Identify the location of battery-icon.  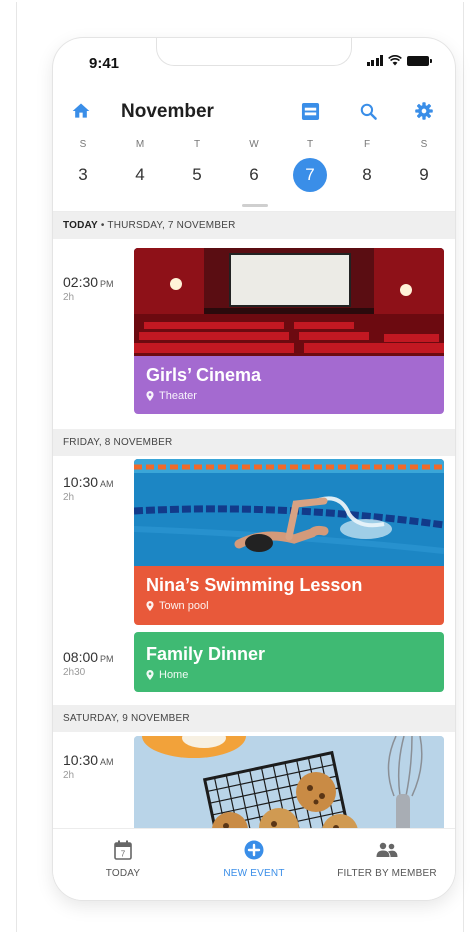
(419, 60).